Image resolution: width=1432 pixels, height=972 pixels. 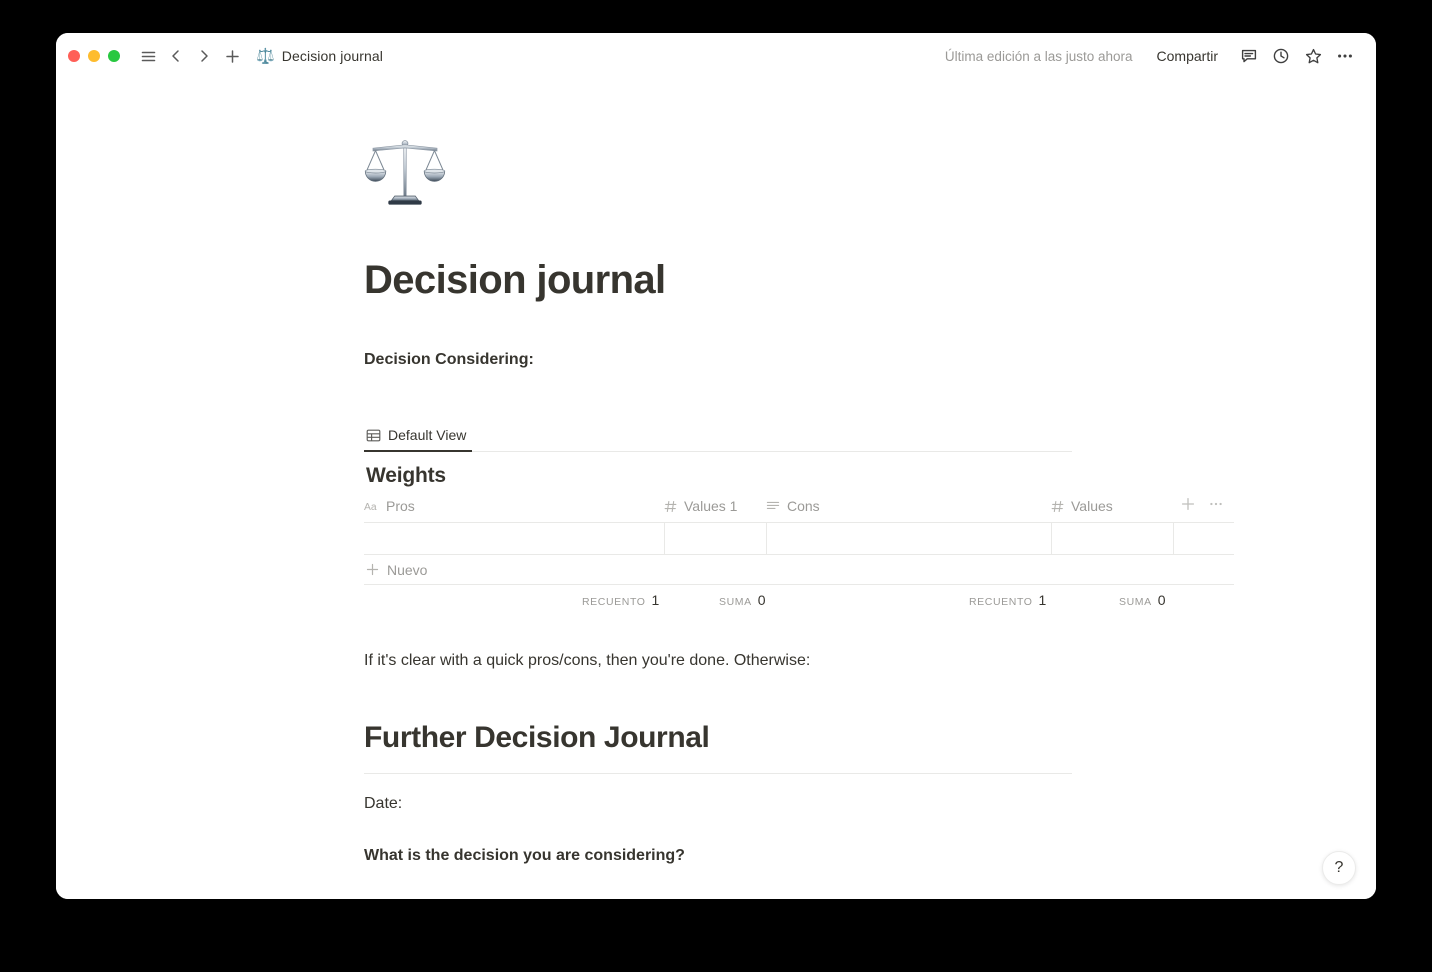 I want to click on title-aa-icon: Aa, so click(x=371, y=506).